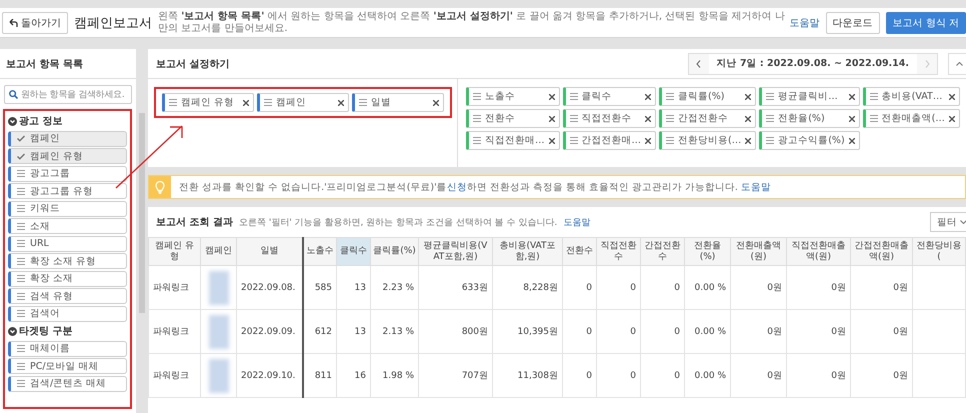  Describe the element at coordinates (579, 252) in the screenshot. I see `column-header: 전환수` at that location.